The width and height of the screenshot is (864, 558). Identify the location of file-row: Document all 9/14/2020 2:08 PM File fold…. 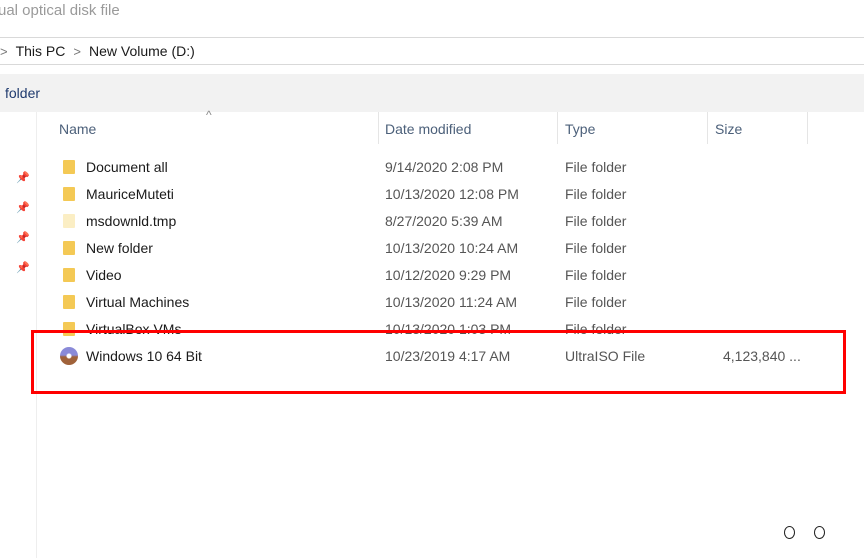
(437, 167).